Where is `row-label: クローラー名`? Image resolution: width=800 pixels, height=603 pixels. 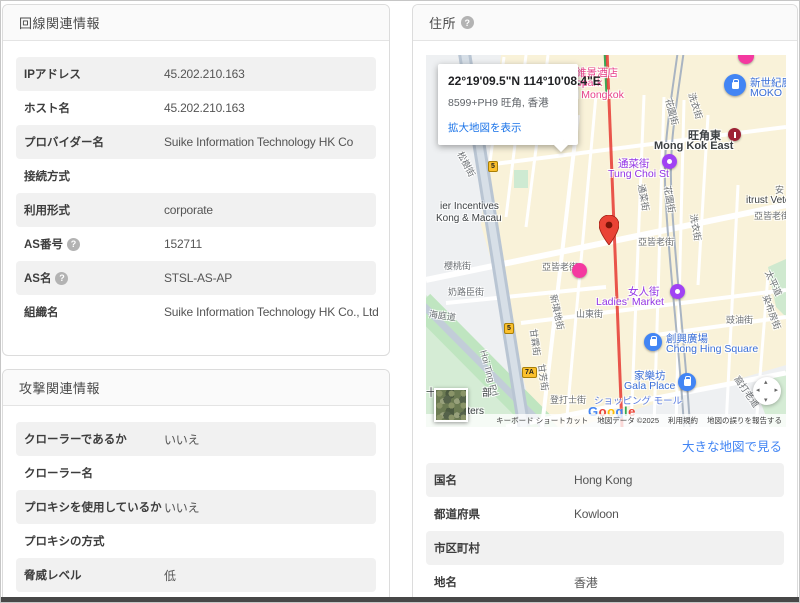 row-label: クローラー名 is located at coordinates (58, 474).